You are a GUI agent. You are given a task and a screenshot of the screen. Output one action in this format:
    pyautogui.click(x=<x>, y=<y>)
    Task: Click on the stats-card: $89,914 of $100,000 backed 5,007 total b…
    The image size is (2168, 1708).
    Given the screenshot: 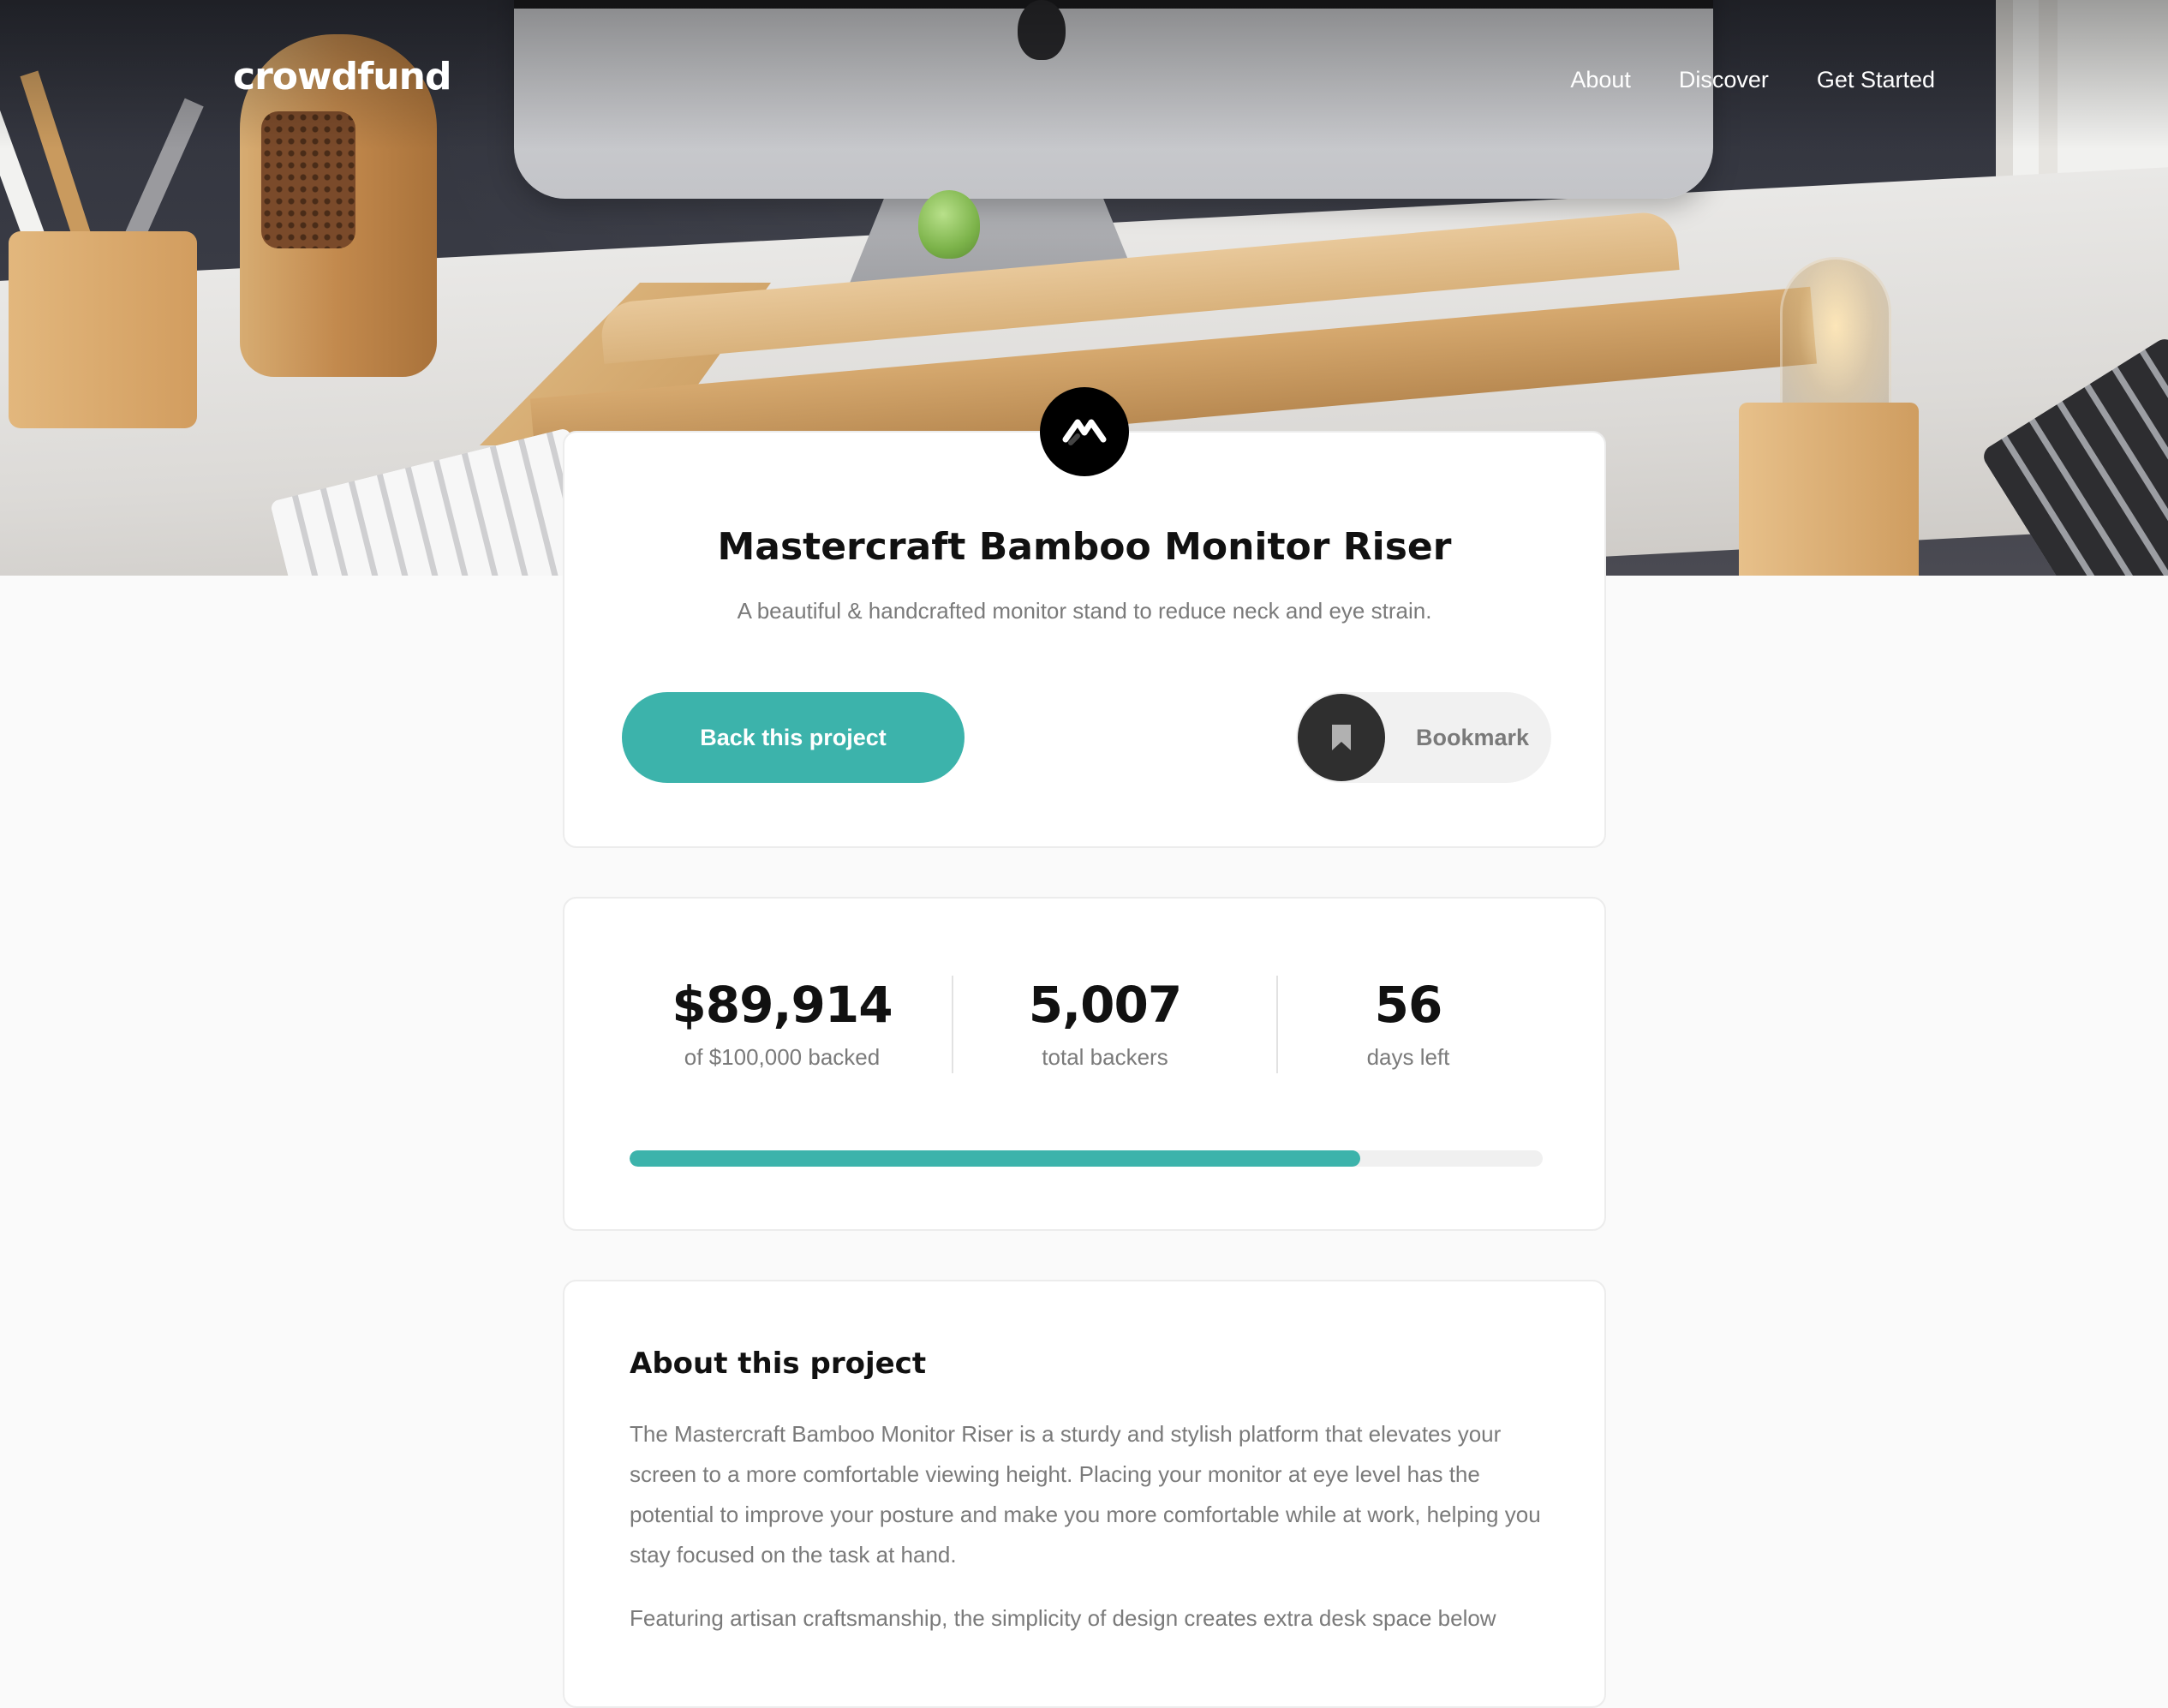 What is the action you would take?
    pyautogui.click(x=1084, y=1064)
    